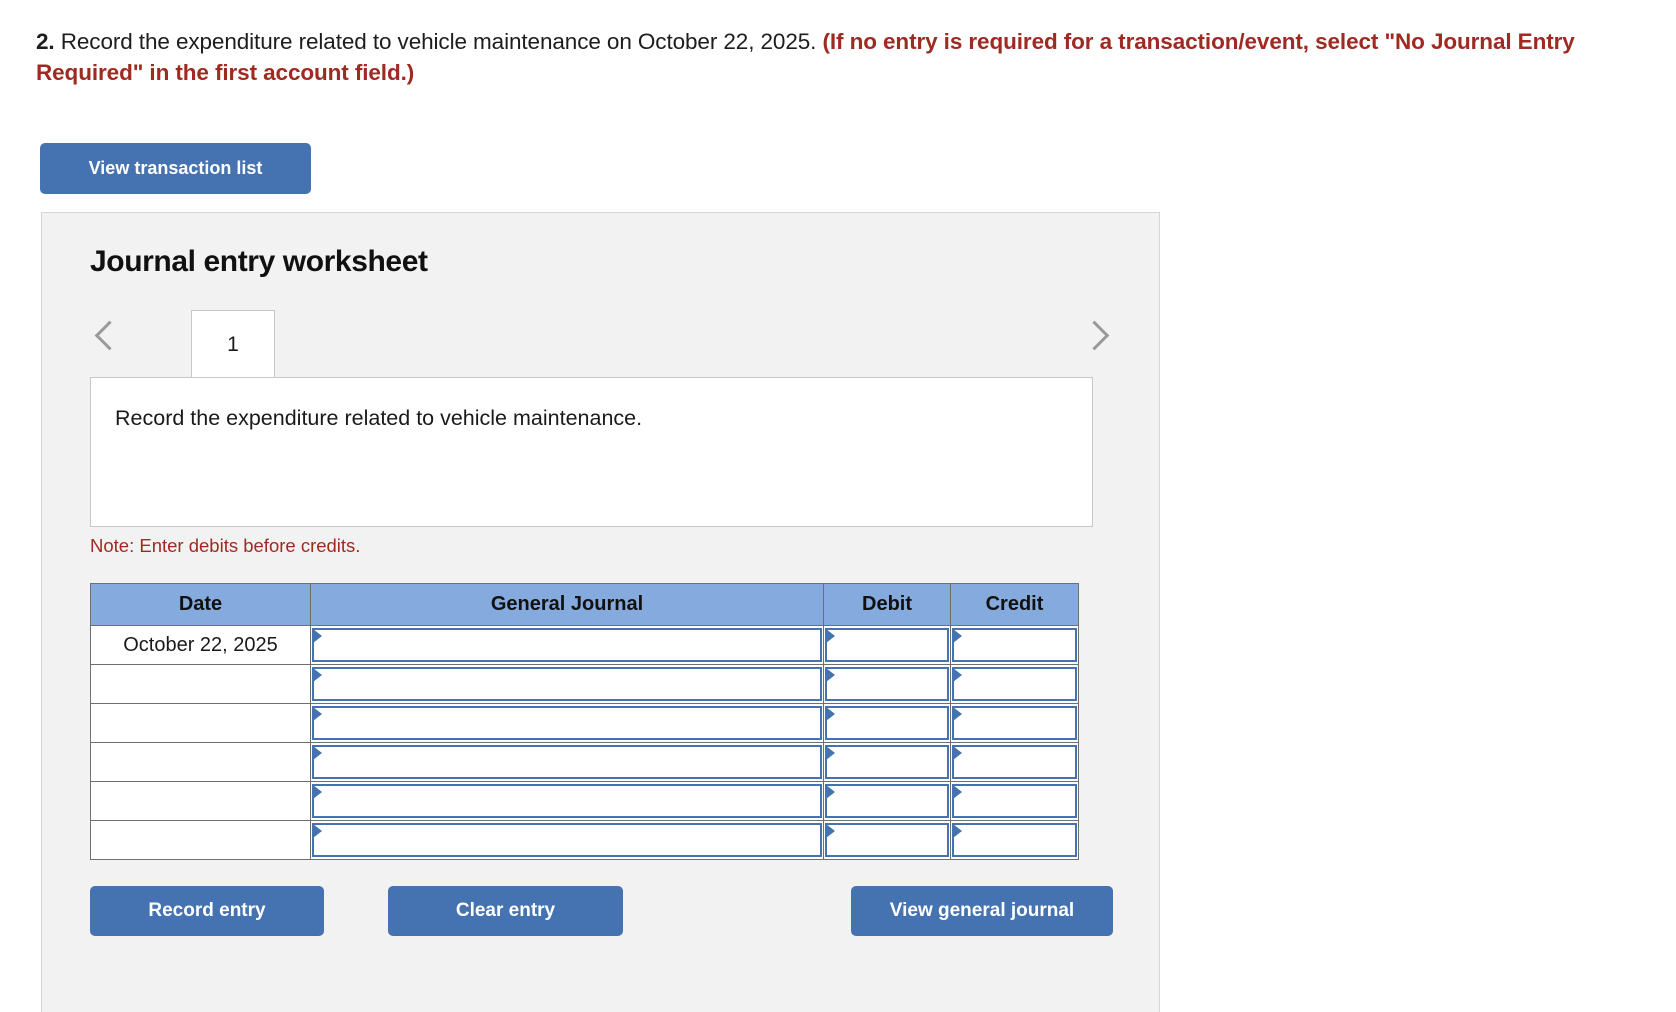 The width and height of the screenshot is (1676, 1012). What do you see at coordinates (567, 604) in the screenshot?
I see `column-header-general-journal: General Journal` at bounding box center [567, 604].